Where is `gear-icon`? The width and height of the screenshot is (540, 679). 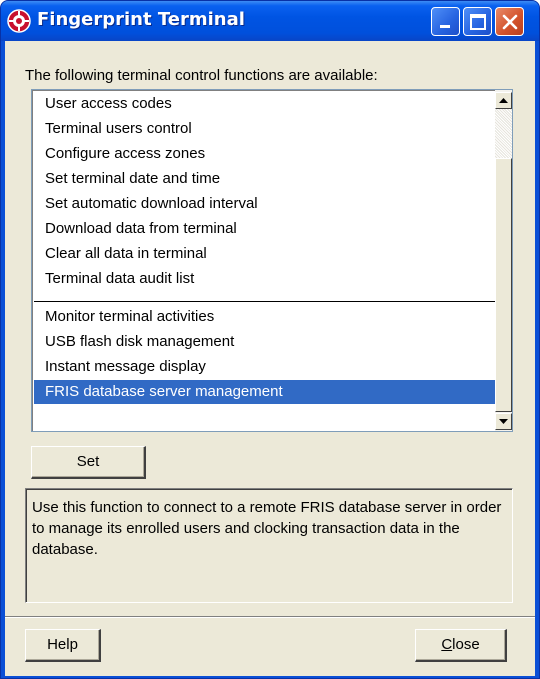 gear-icon is located at coordinates (19, 21).